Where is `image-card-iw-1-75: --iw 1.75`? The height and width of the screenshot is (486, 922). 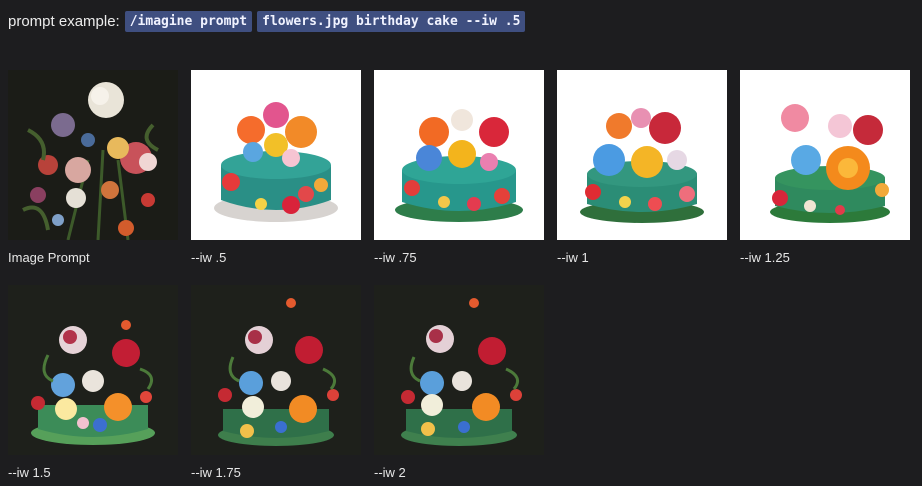 image-card-iw-1-75: --iw 1.75 is located at coordinates (276, 382).